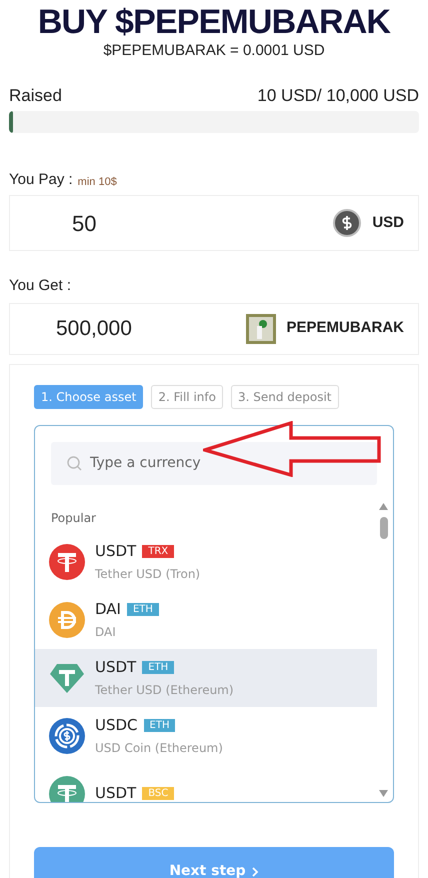 The width and height of the screenshot is (428, 878). Describe the element at coordinates (35, 96) in the screenshot. I see `raised-label: Raised` at that location.